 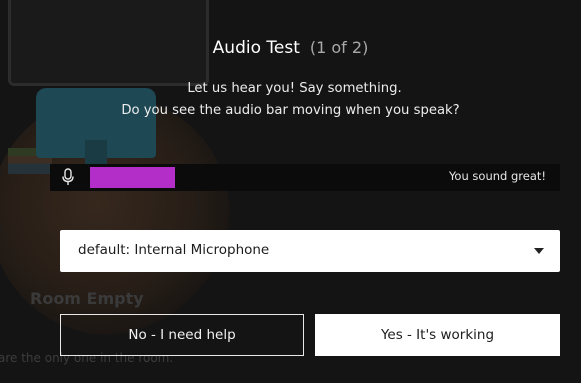 I want to click on dialog-header: Audio Test (1 of 2), so click(x=290, y=48).